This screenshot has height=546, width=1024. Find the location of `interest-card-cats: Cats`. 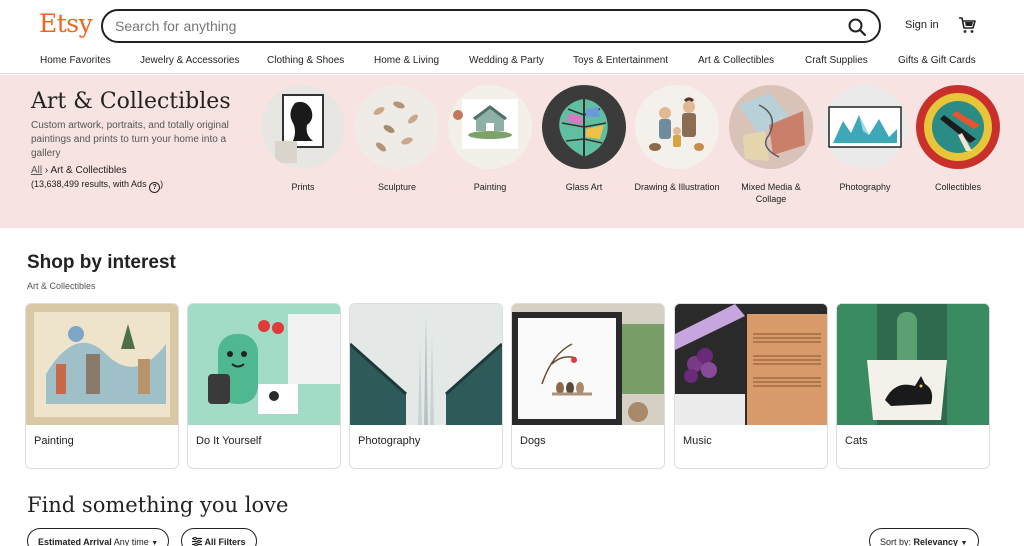

interest-card-cats: Cats is located at coordinates (913, 386).